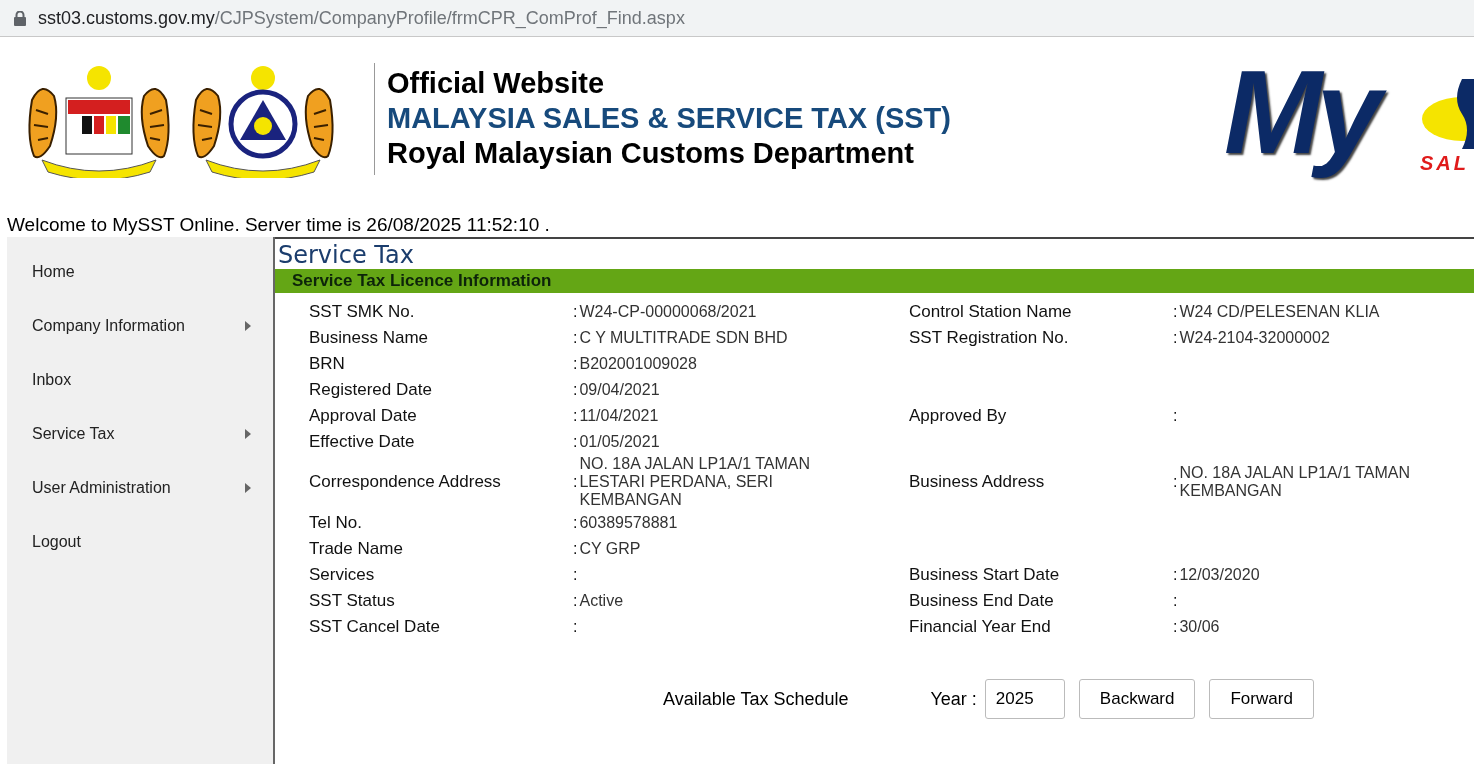 The image size is (1474, 764). I want to click on field-label: Control Station Name, so click(991, 311).